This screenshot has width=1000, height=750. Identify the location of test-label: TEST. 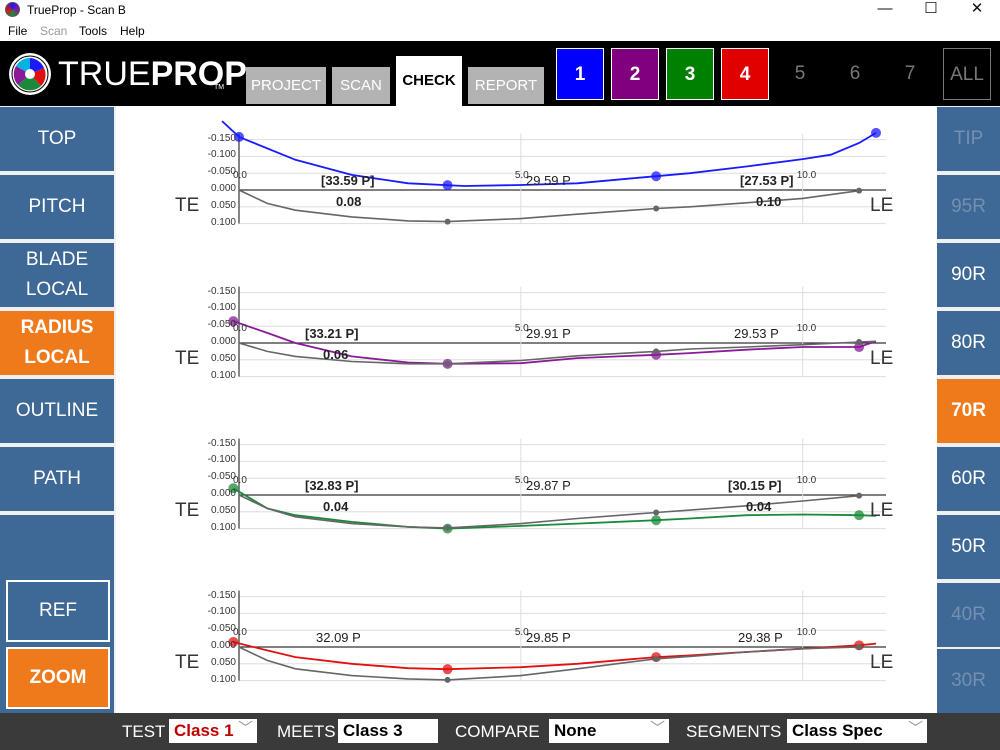
(144, 731).